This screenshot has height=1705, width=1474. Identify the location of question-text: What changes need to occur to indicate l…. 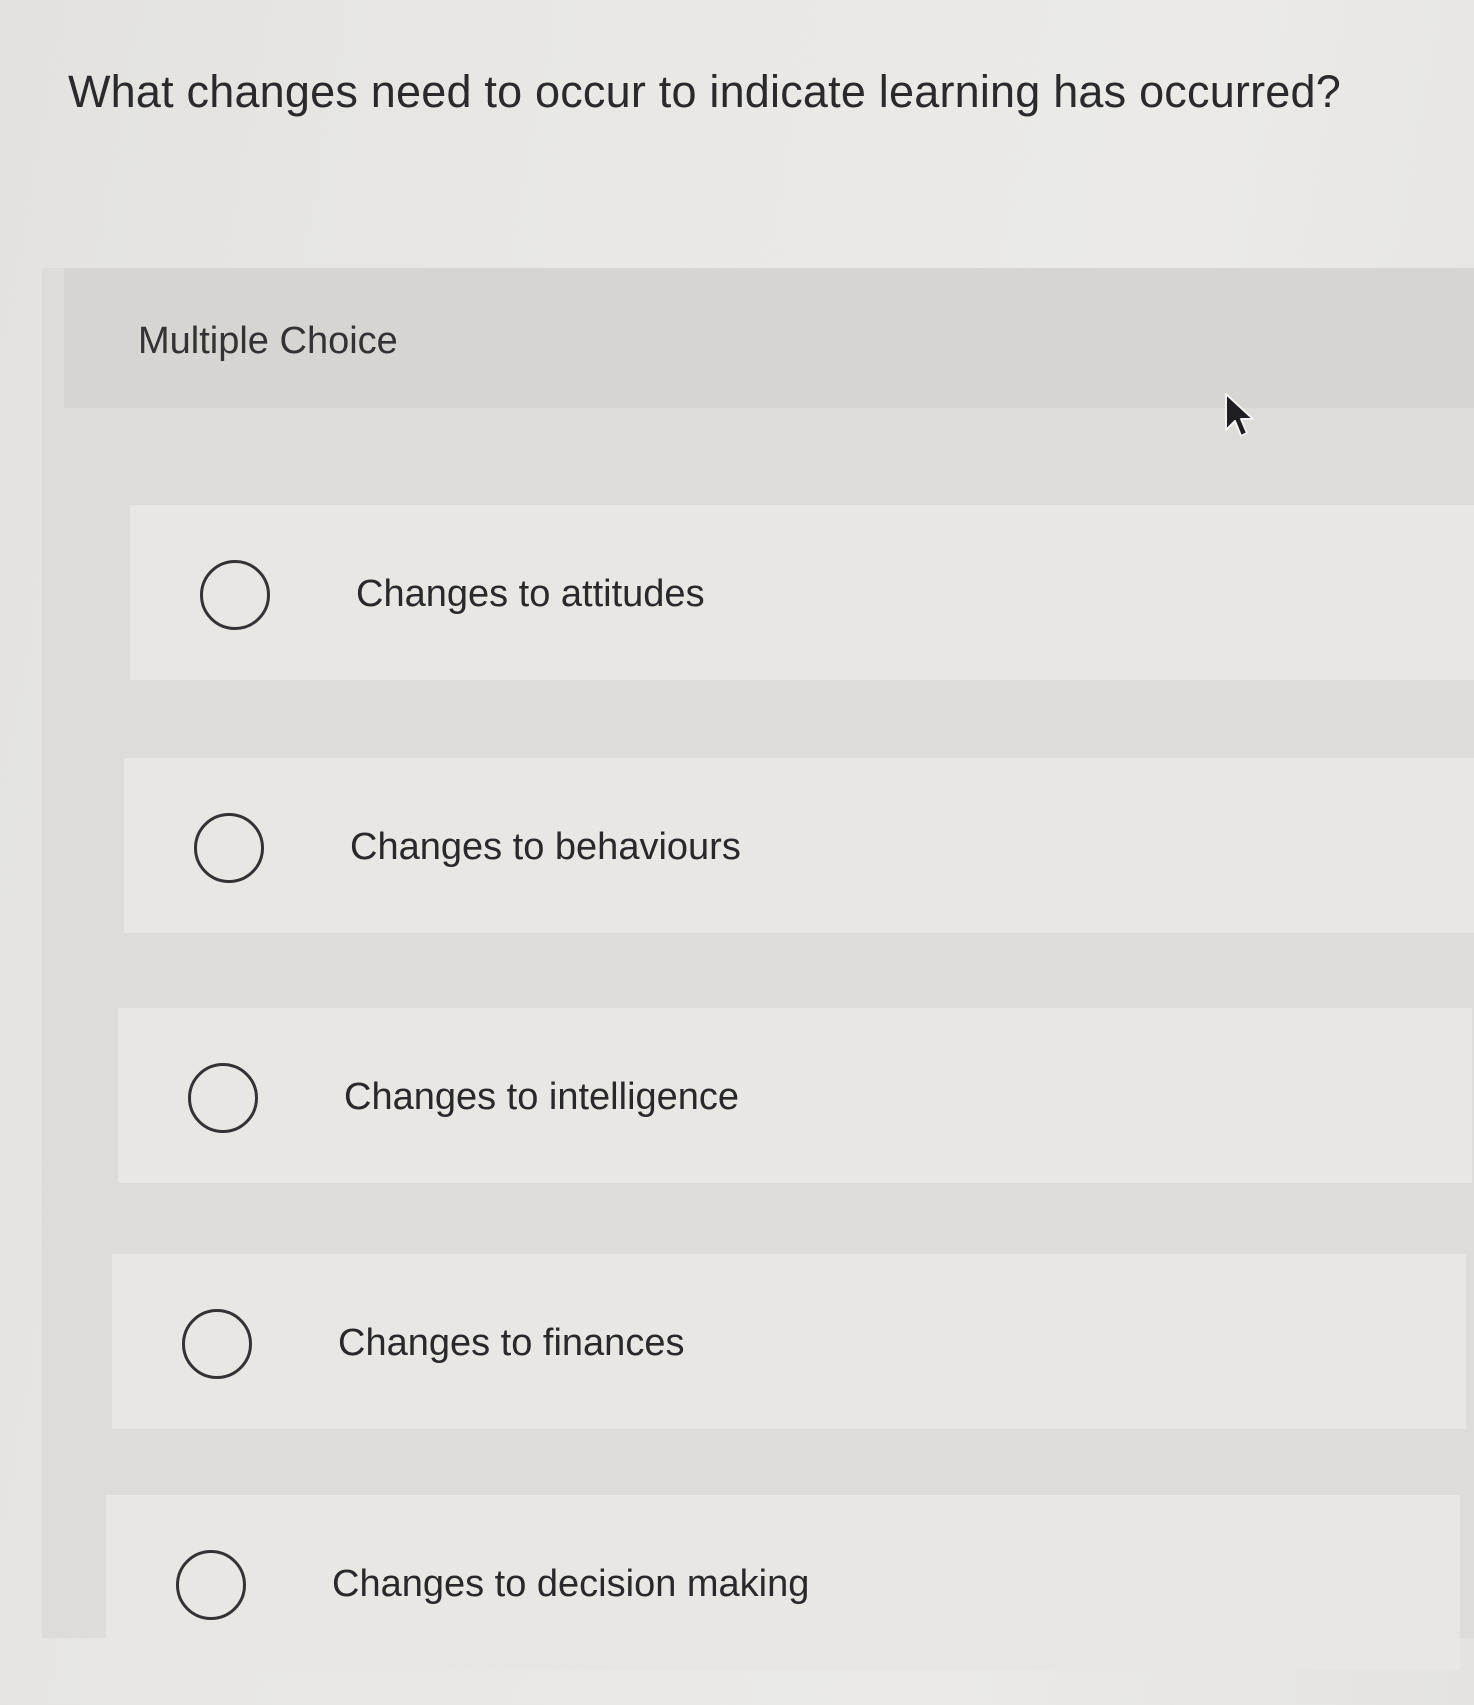
(704, 91).